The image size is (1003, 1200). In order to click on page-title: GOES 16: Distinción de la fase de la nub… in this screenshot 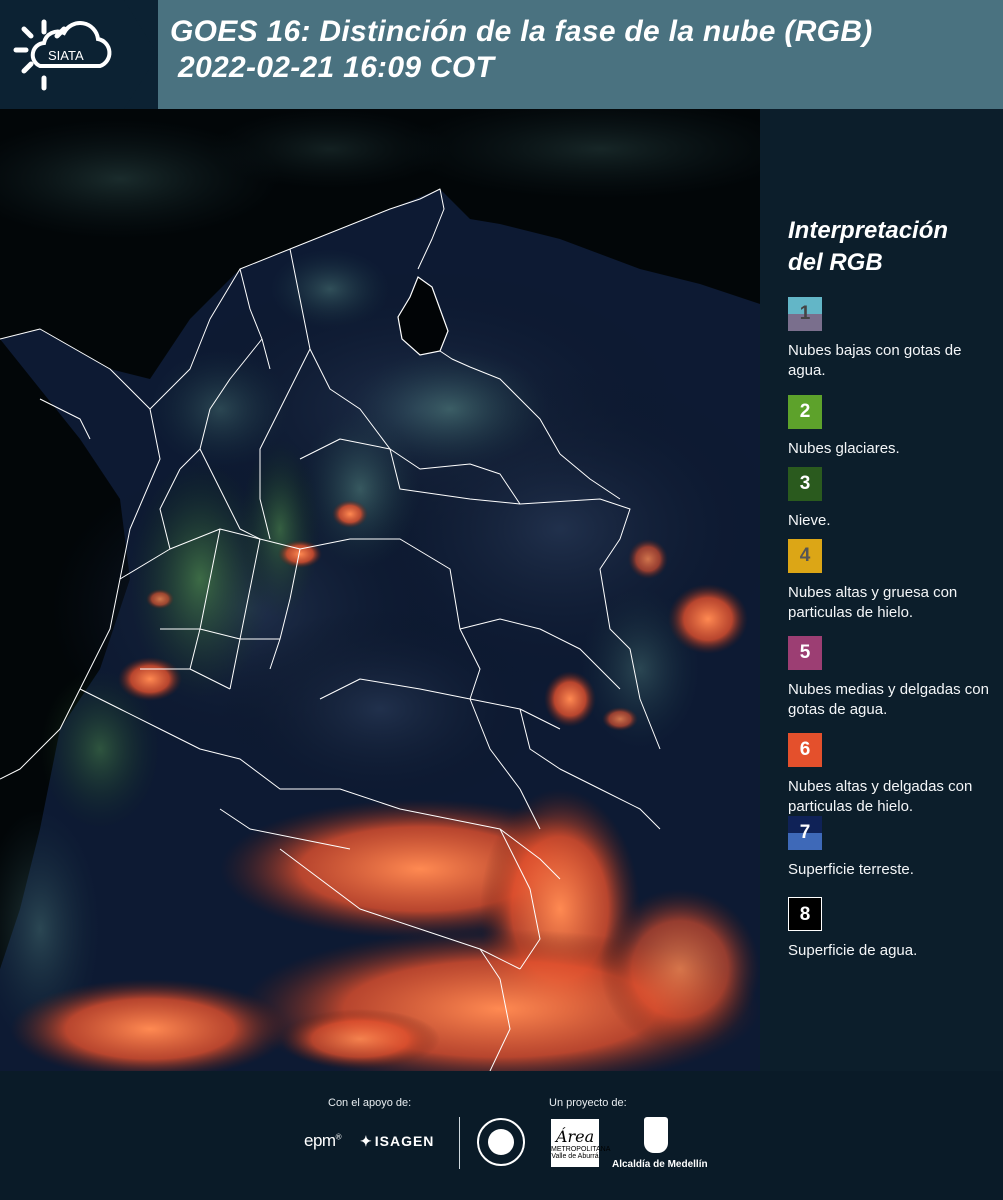, I will do `click(521, 50)`.